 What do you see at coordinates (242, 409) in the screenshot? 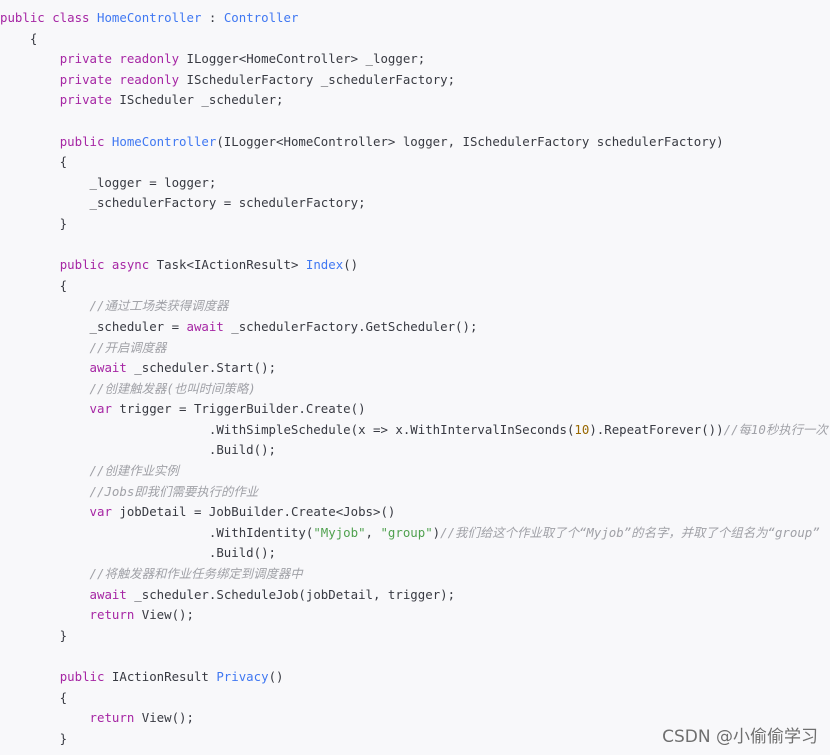
I see `code-token: trigger = TriggerBuilder.Create()` at bounding box center [242, 409].